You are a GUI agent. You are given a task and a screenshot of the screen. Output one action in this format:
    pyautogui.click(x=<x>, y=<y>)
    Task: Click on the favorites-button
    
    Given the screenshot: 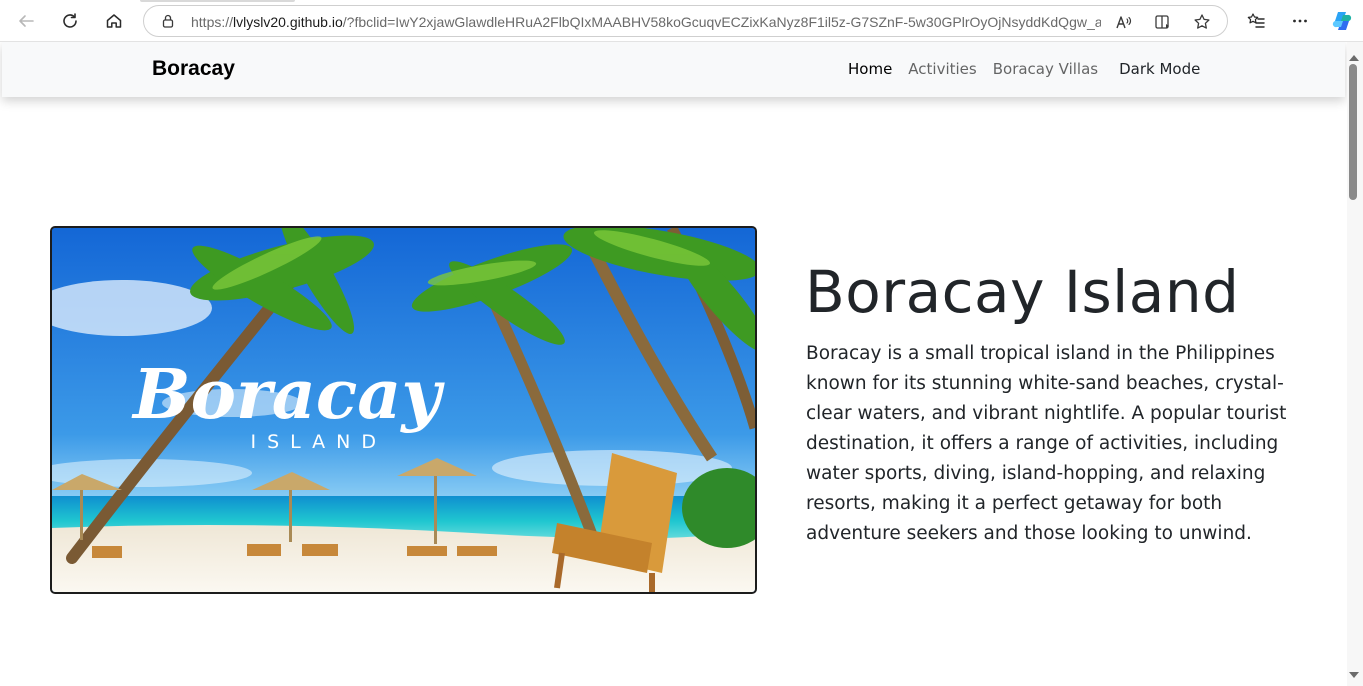 What is the action you would take?
    pyautogui.click(x=1256, y=21)
    